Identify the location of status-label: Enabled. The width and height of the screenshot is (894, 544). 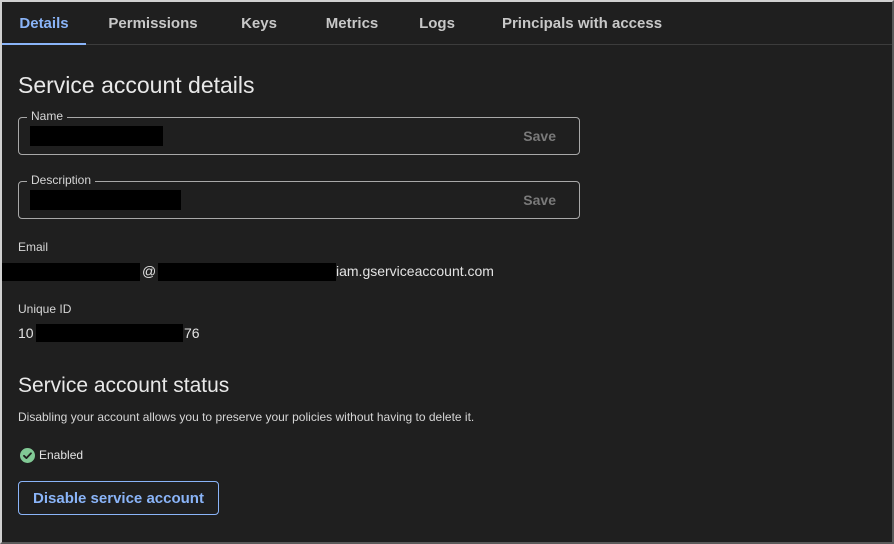
(61, 455).